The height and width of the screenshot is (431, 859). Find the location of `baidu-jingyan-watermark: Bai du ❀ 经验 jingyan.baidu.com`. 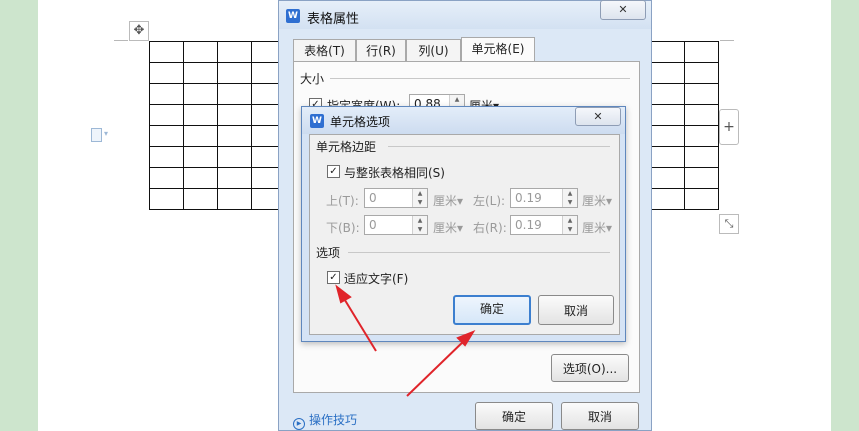

baidu-jingyan-watermark: Bai du ❀ 经验 jingyan.baidu.com is located at coordinates (742, 383).